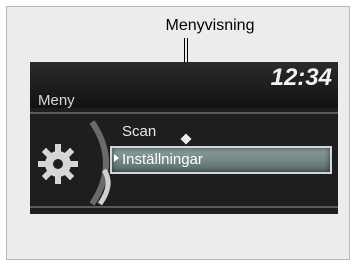 The width and height of the screenshot is (358, 268). Describe the element at coordinates (116, 158) in the screenshot. I see `selection-arrow-icon` at that location.